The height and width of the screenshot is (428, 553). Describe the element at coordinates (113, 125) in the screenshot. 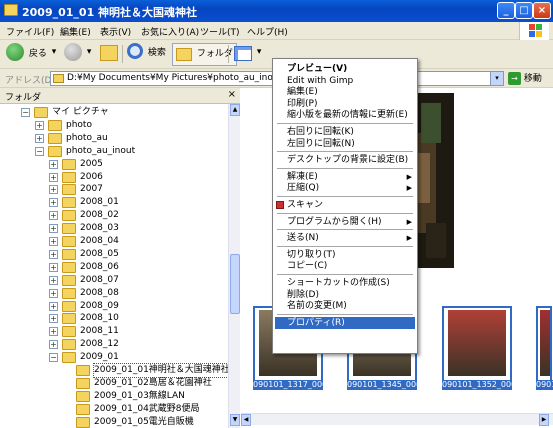

I see `tree-item: + photo` at that location.